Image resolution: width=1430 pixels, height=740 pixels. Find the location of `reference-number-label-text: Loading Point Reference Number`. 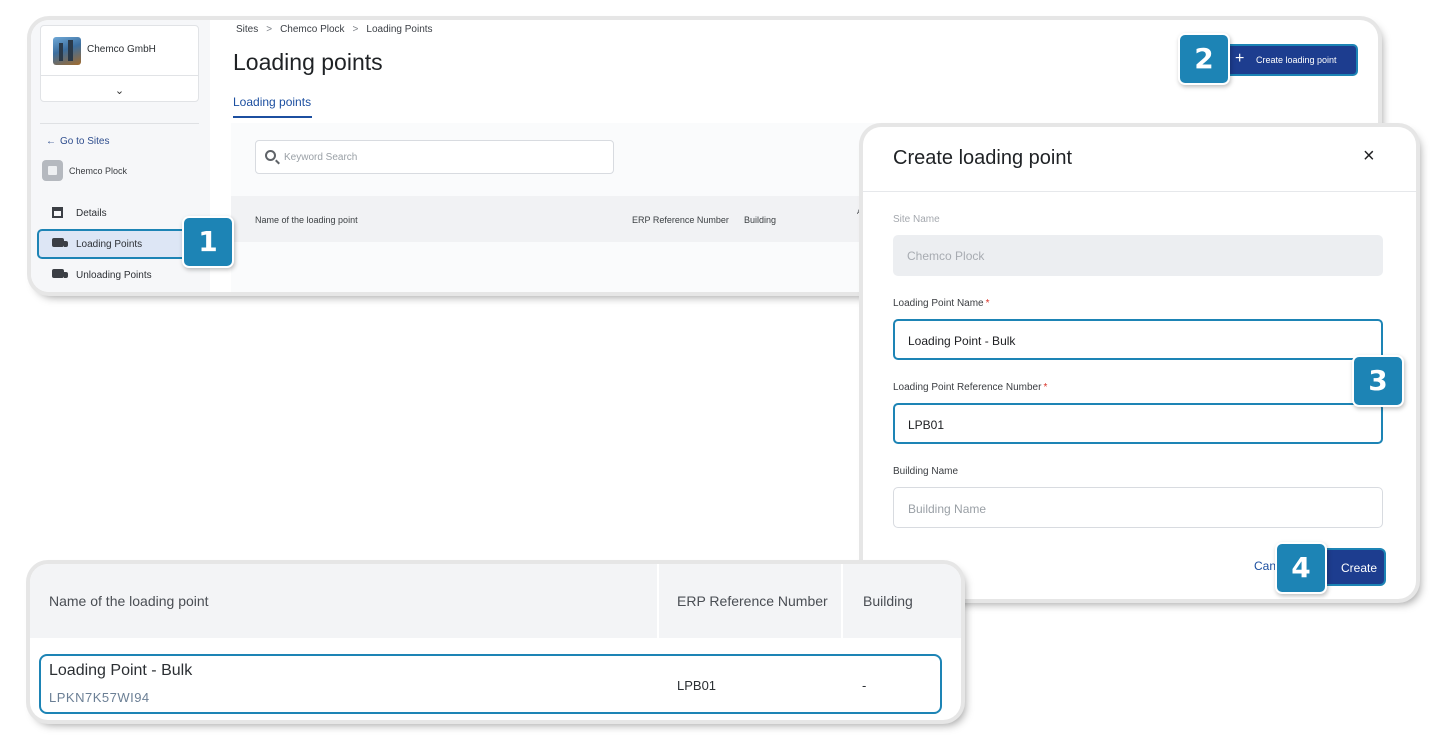

reference-number-label-text: Loading Point Reference Number is located at coordinates (967, 387).